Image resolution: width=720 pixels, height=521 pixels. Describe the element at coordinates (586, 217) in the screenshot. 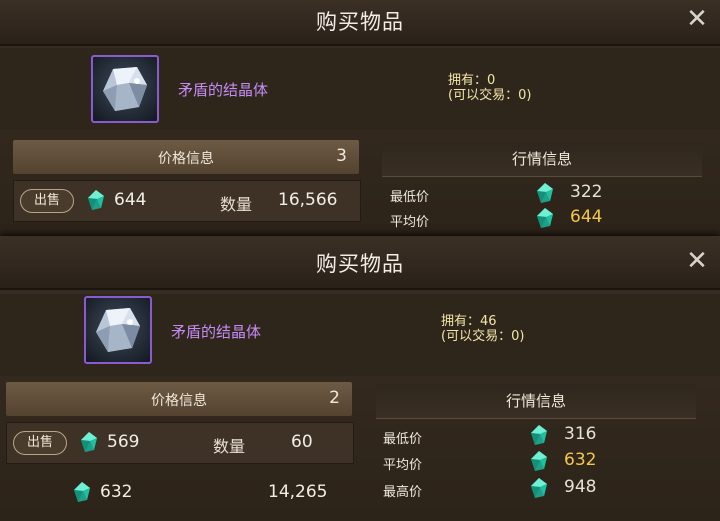

I see `average-price-value: 644` at that location.